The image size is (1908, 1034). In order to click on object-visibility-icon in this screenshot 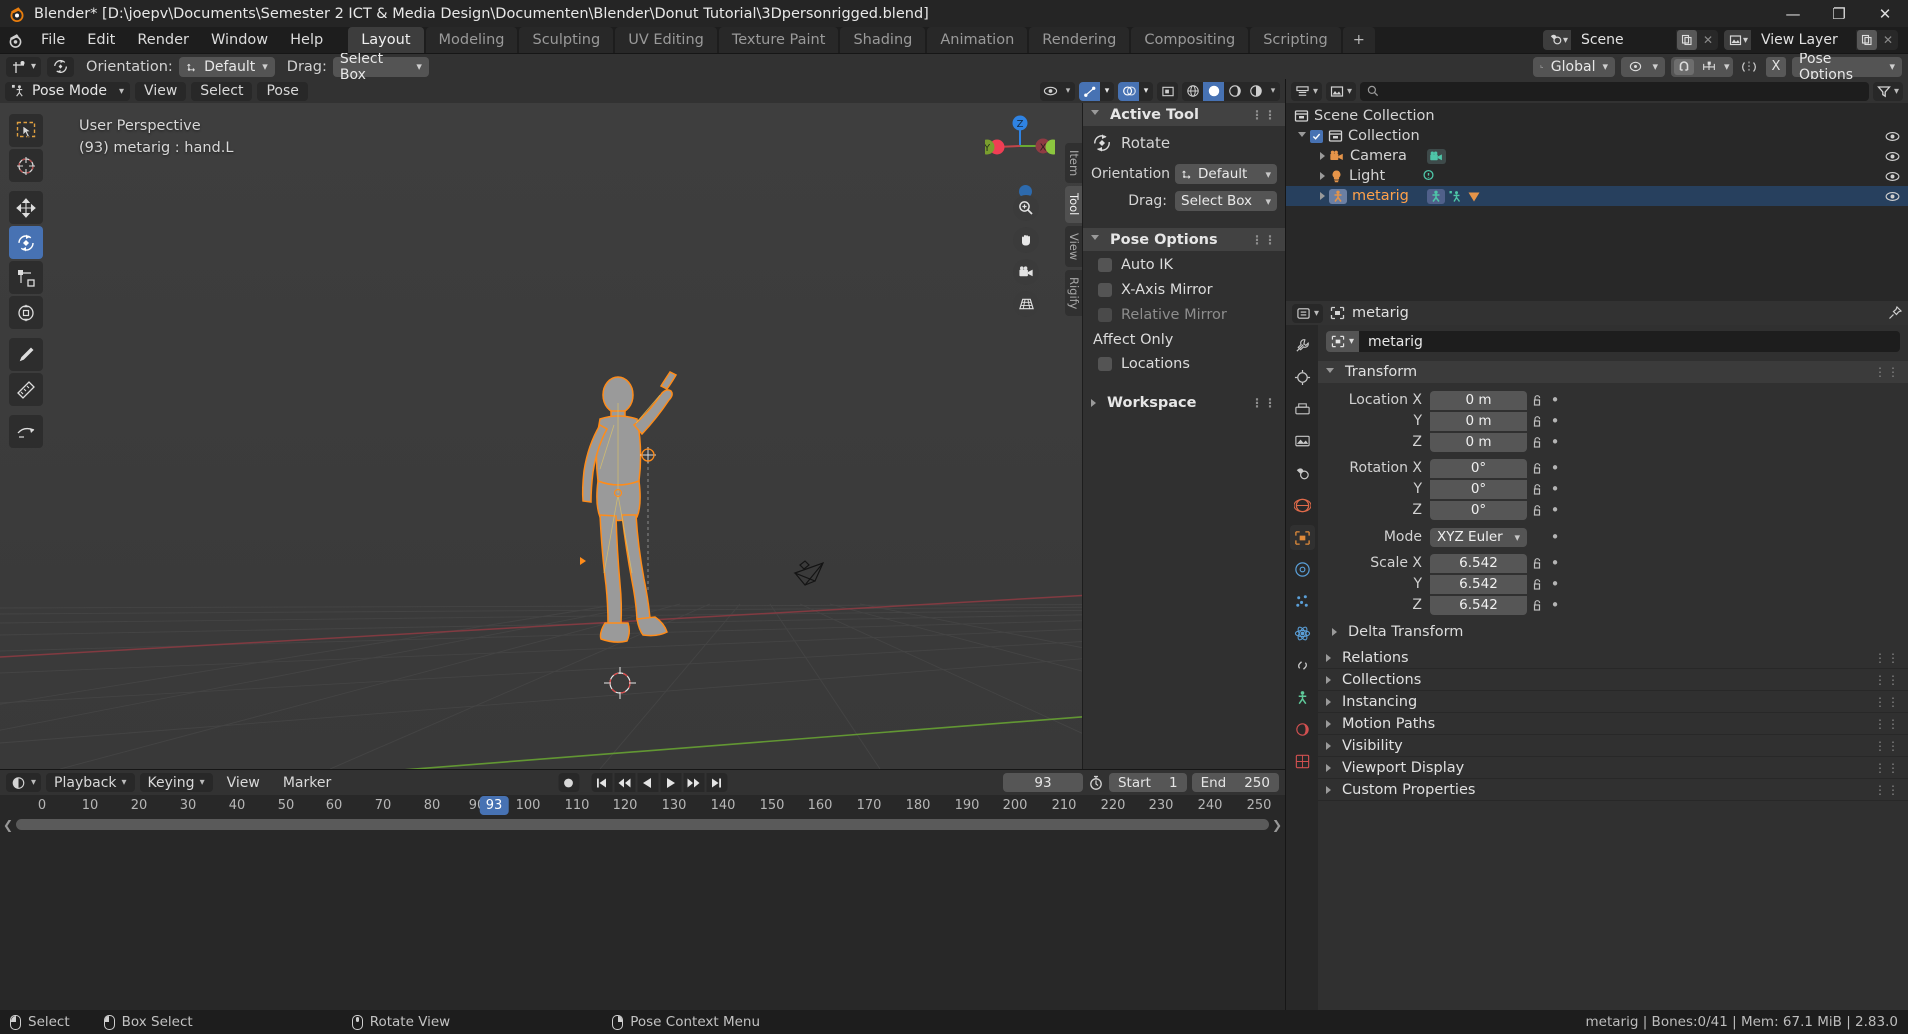, I will do `click(1050, 91)`.